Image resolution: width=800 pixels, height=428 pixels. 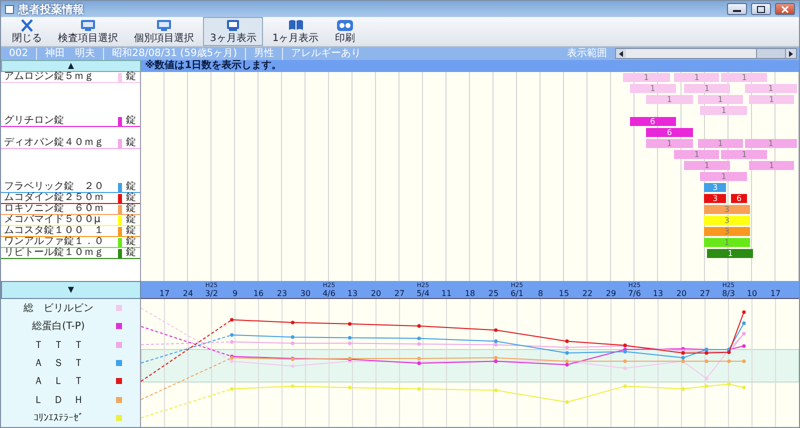 I want to click on book-icon, so click(x=295, y=25).